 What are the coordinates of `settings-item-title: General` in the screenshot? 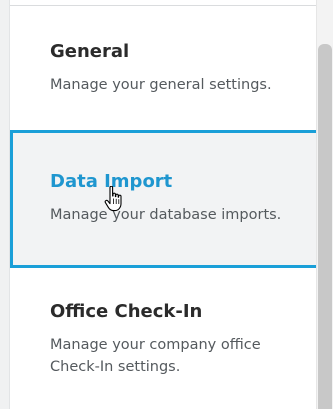 It's located at (90, 51).